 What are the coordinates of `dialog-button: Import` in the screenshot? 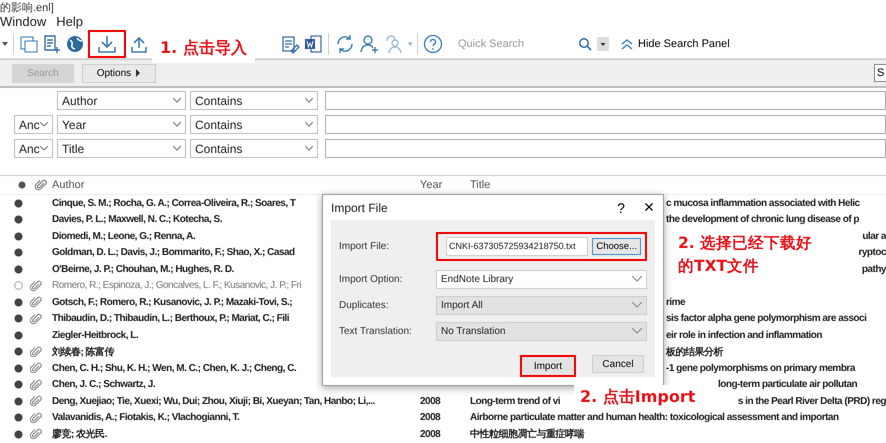 It's located at (548, 366).